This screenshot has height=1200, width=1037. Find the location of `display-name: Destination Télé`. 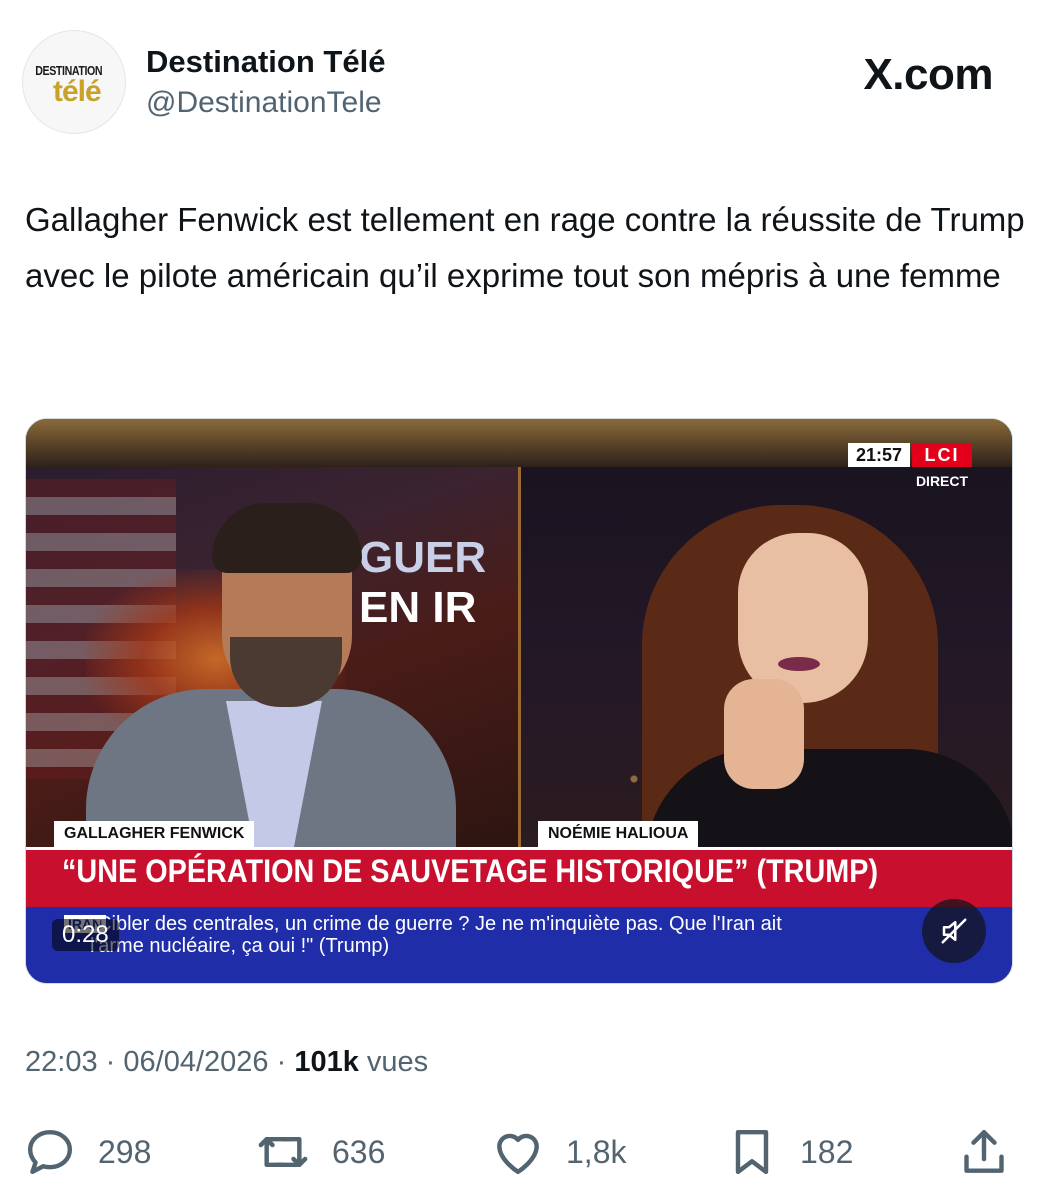

display-name: Destination Télé is located at coordinates (265, 62).